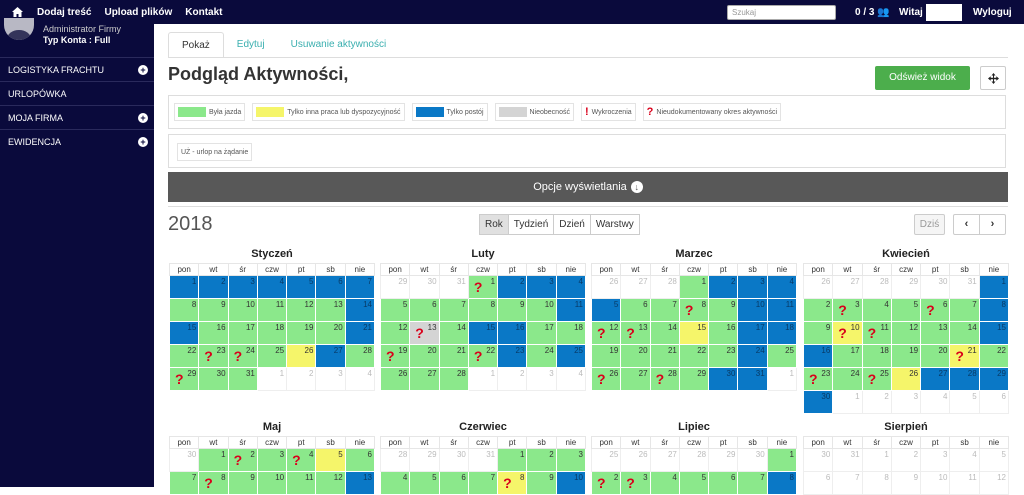 This screenshot has height=495, width=1024. Describe the element at coordinates (77, 141) in the screenshot. I see `sidebar-item-ewidencja: EWIDENCJA +` at that location.